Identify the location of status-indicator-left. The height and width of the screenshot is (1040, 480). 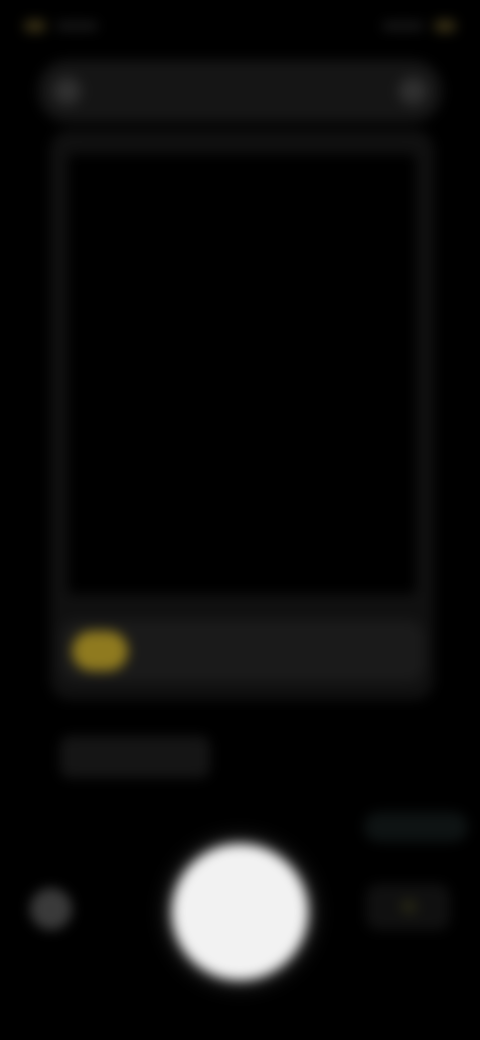
(35, 26).